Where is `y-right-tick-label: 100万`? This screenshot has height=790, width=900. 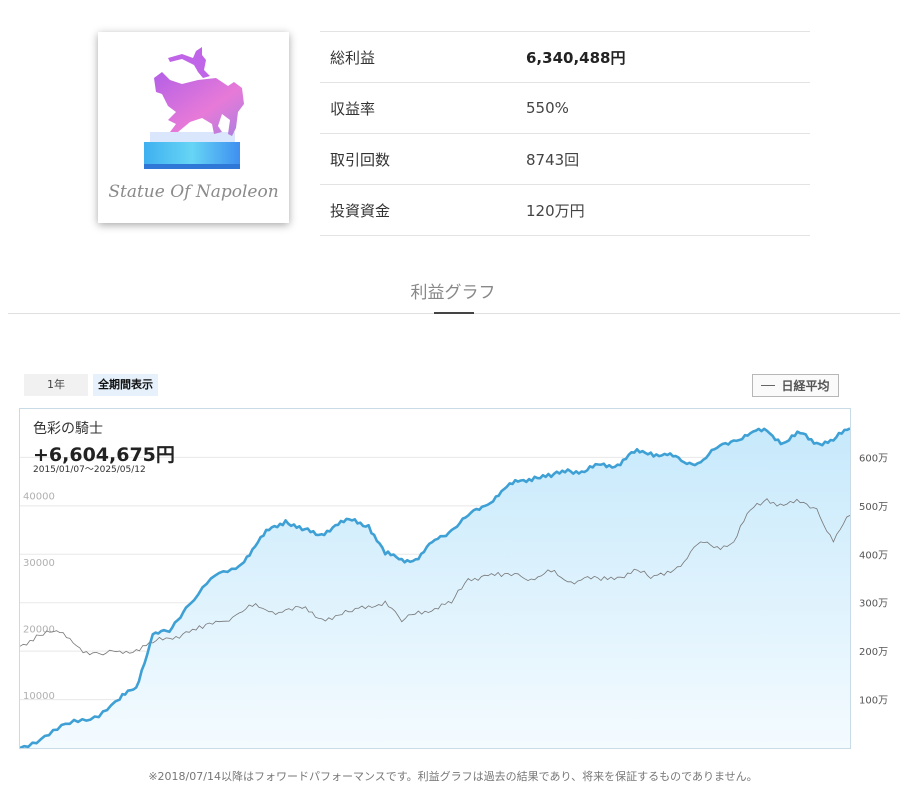
y-right-tick-label: 100万 is located at coordinates (873, 701).